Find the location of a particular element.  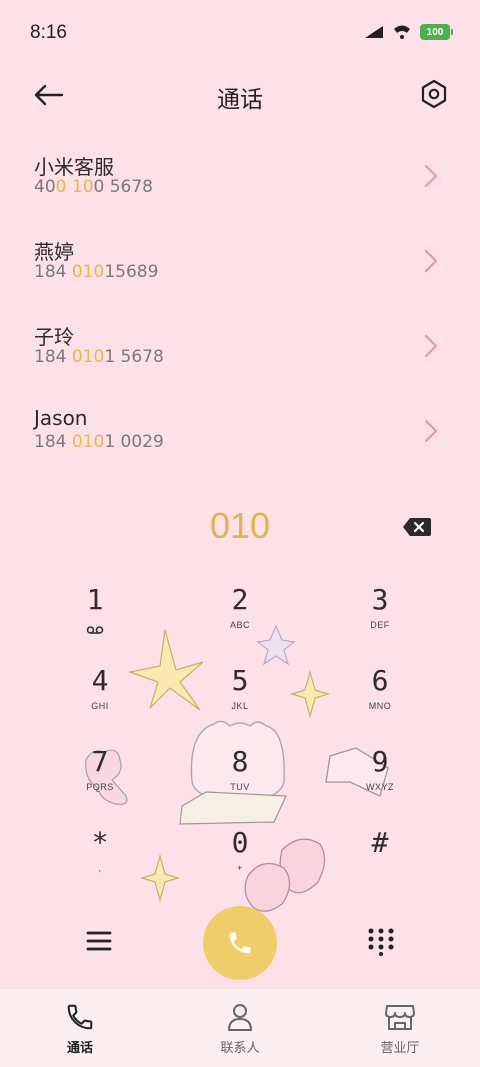

menu-button is located at coordinates (99, 941).